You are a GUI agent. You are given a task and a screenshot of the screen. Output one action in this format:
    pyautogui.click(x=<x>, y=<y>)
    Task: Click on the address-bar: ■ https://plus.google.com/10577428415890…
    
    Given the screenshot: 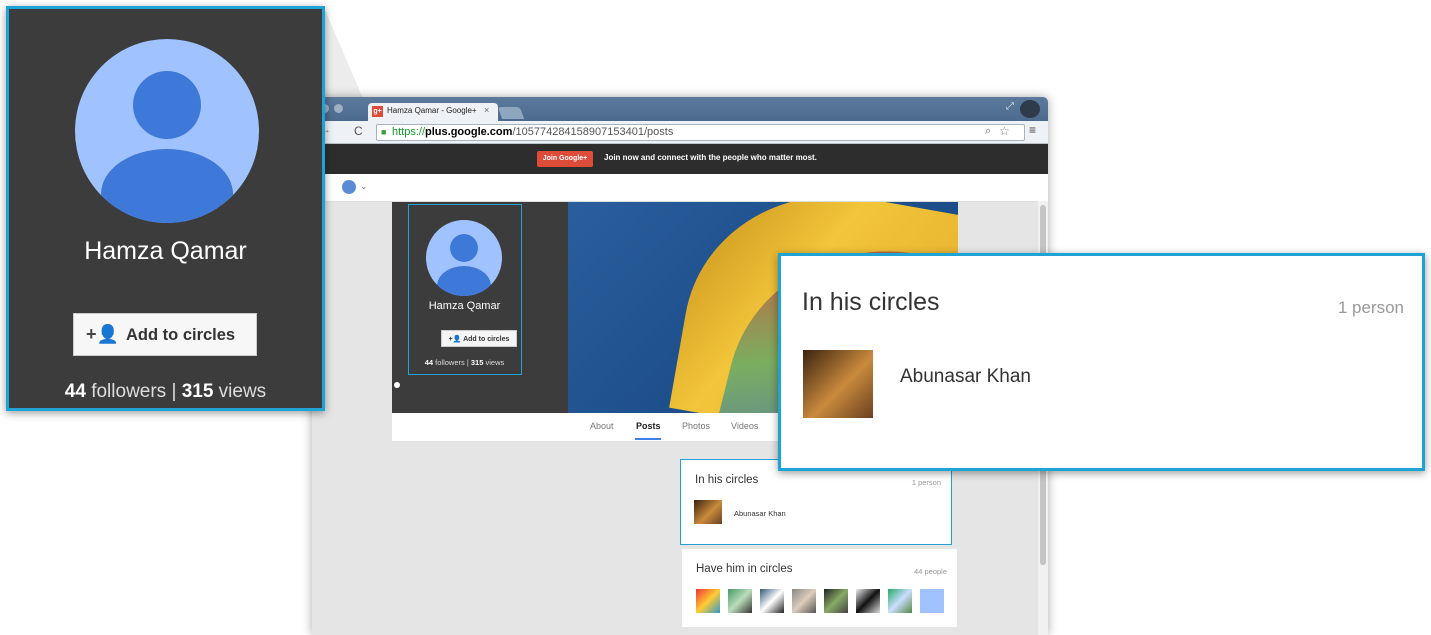 What is the action you would take?
    pyautogui.click(x=700, y=132)
    